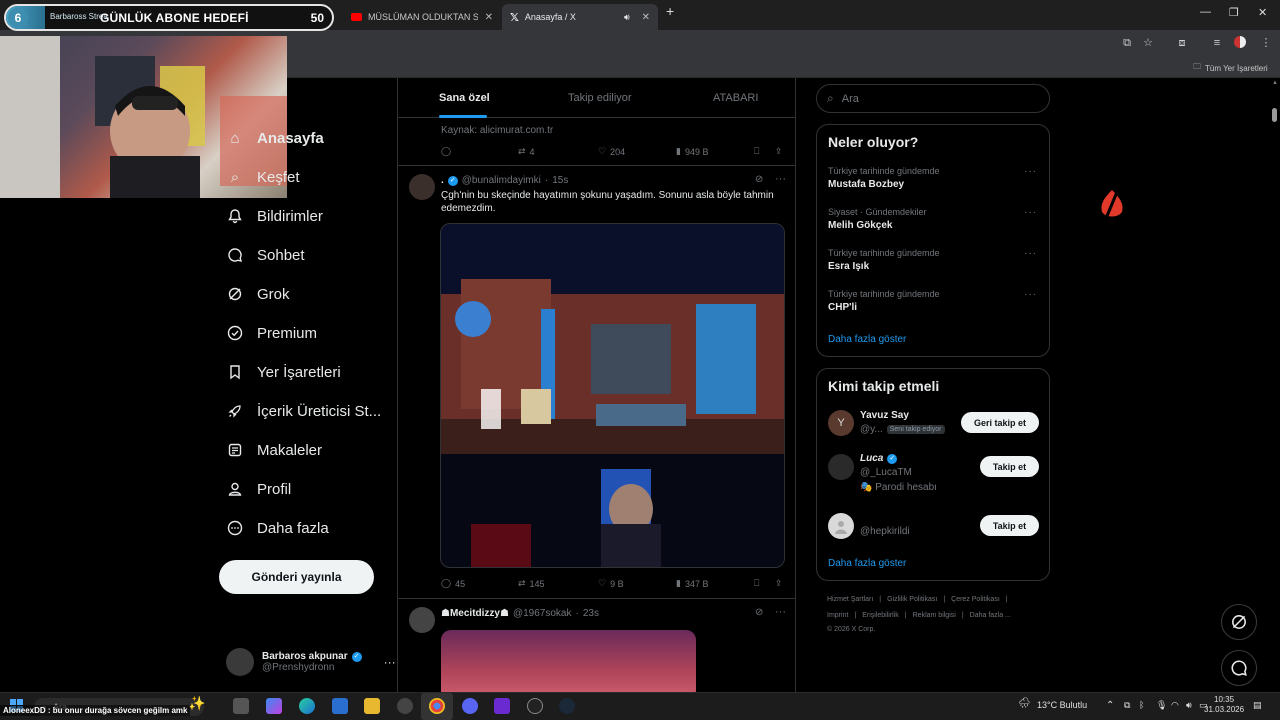  I want to click on nav-more: Daha fazla, so click(277, 528).